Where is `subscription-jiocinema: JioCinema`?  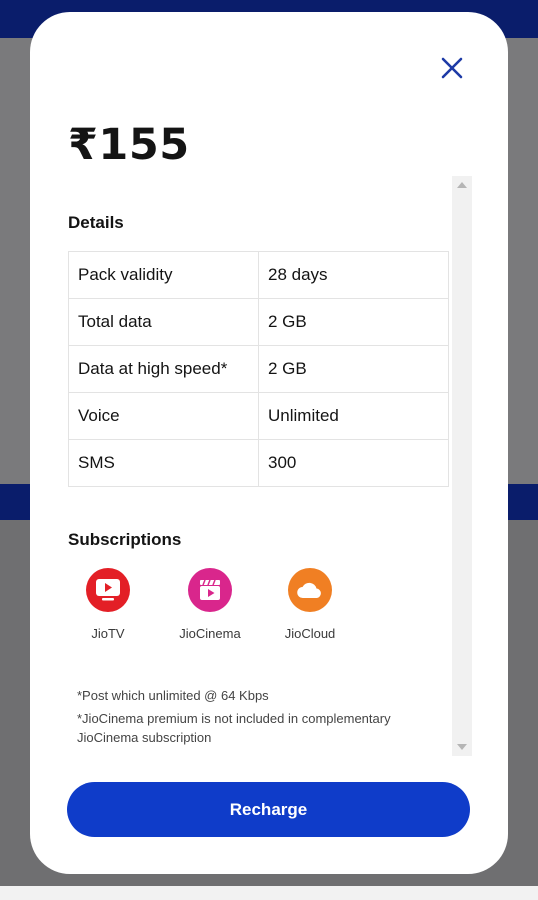
subscription-jiocinema: JioCinema is located at coordinates (210, 604).